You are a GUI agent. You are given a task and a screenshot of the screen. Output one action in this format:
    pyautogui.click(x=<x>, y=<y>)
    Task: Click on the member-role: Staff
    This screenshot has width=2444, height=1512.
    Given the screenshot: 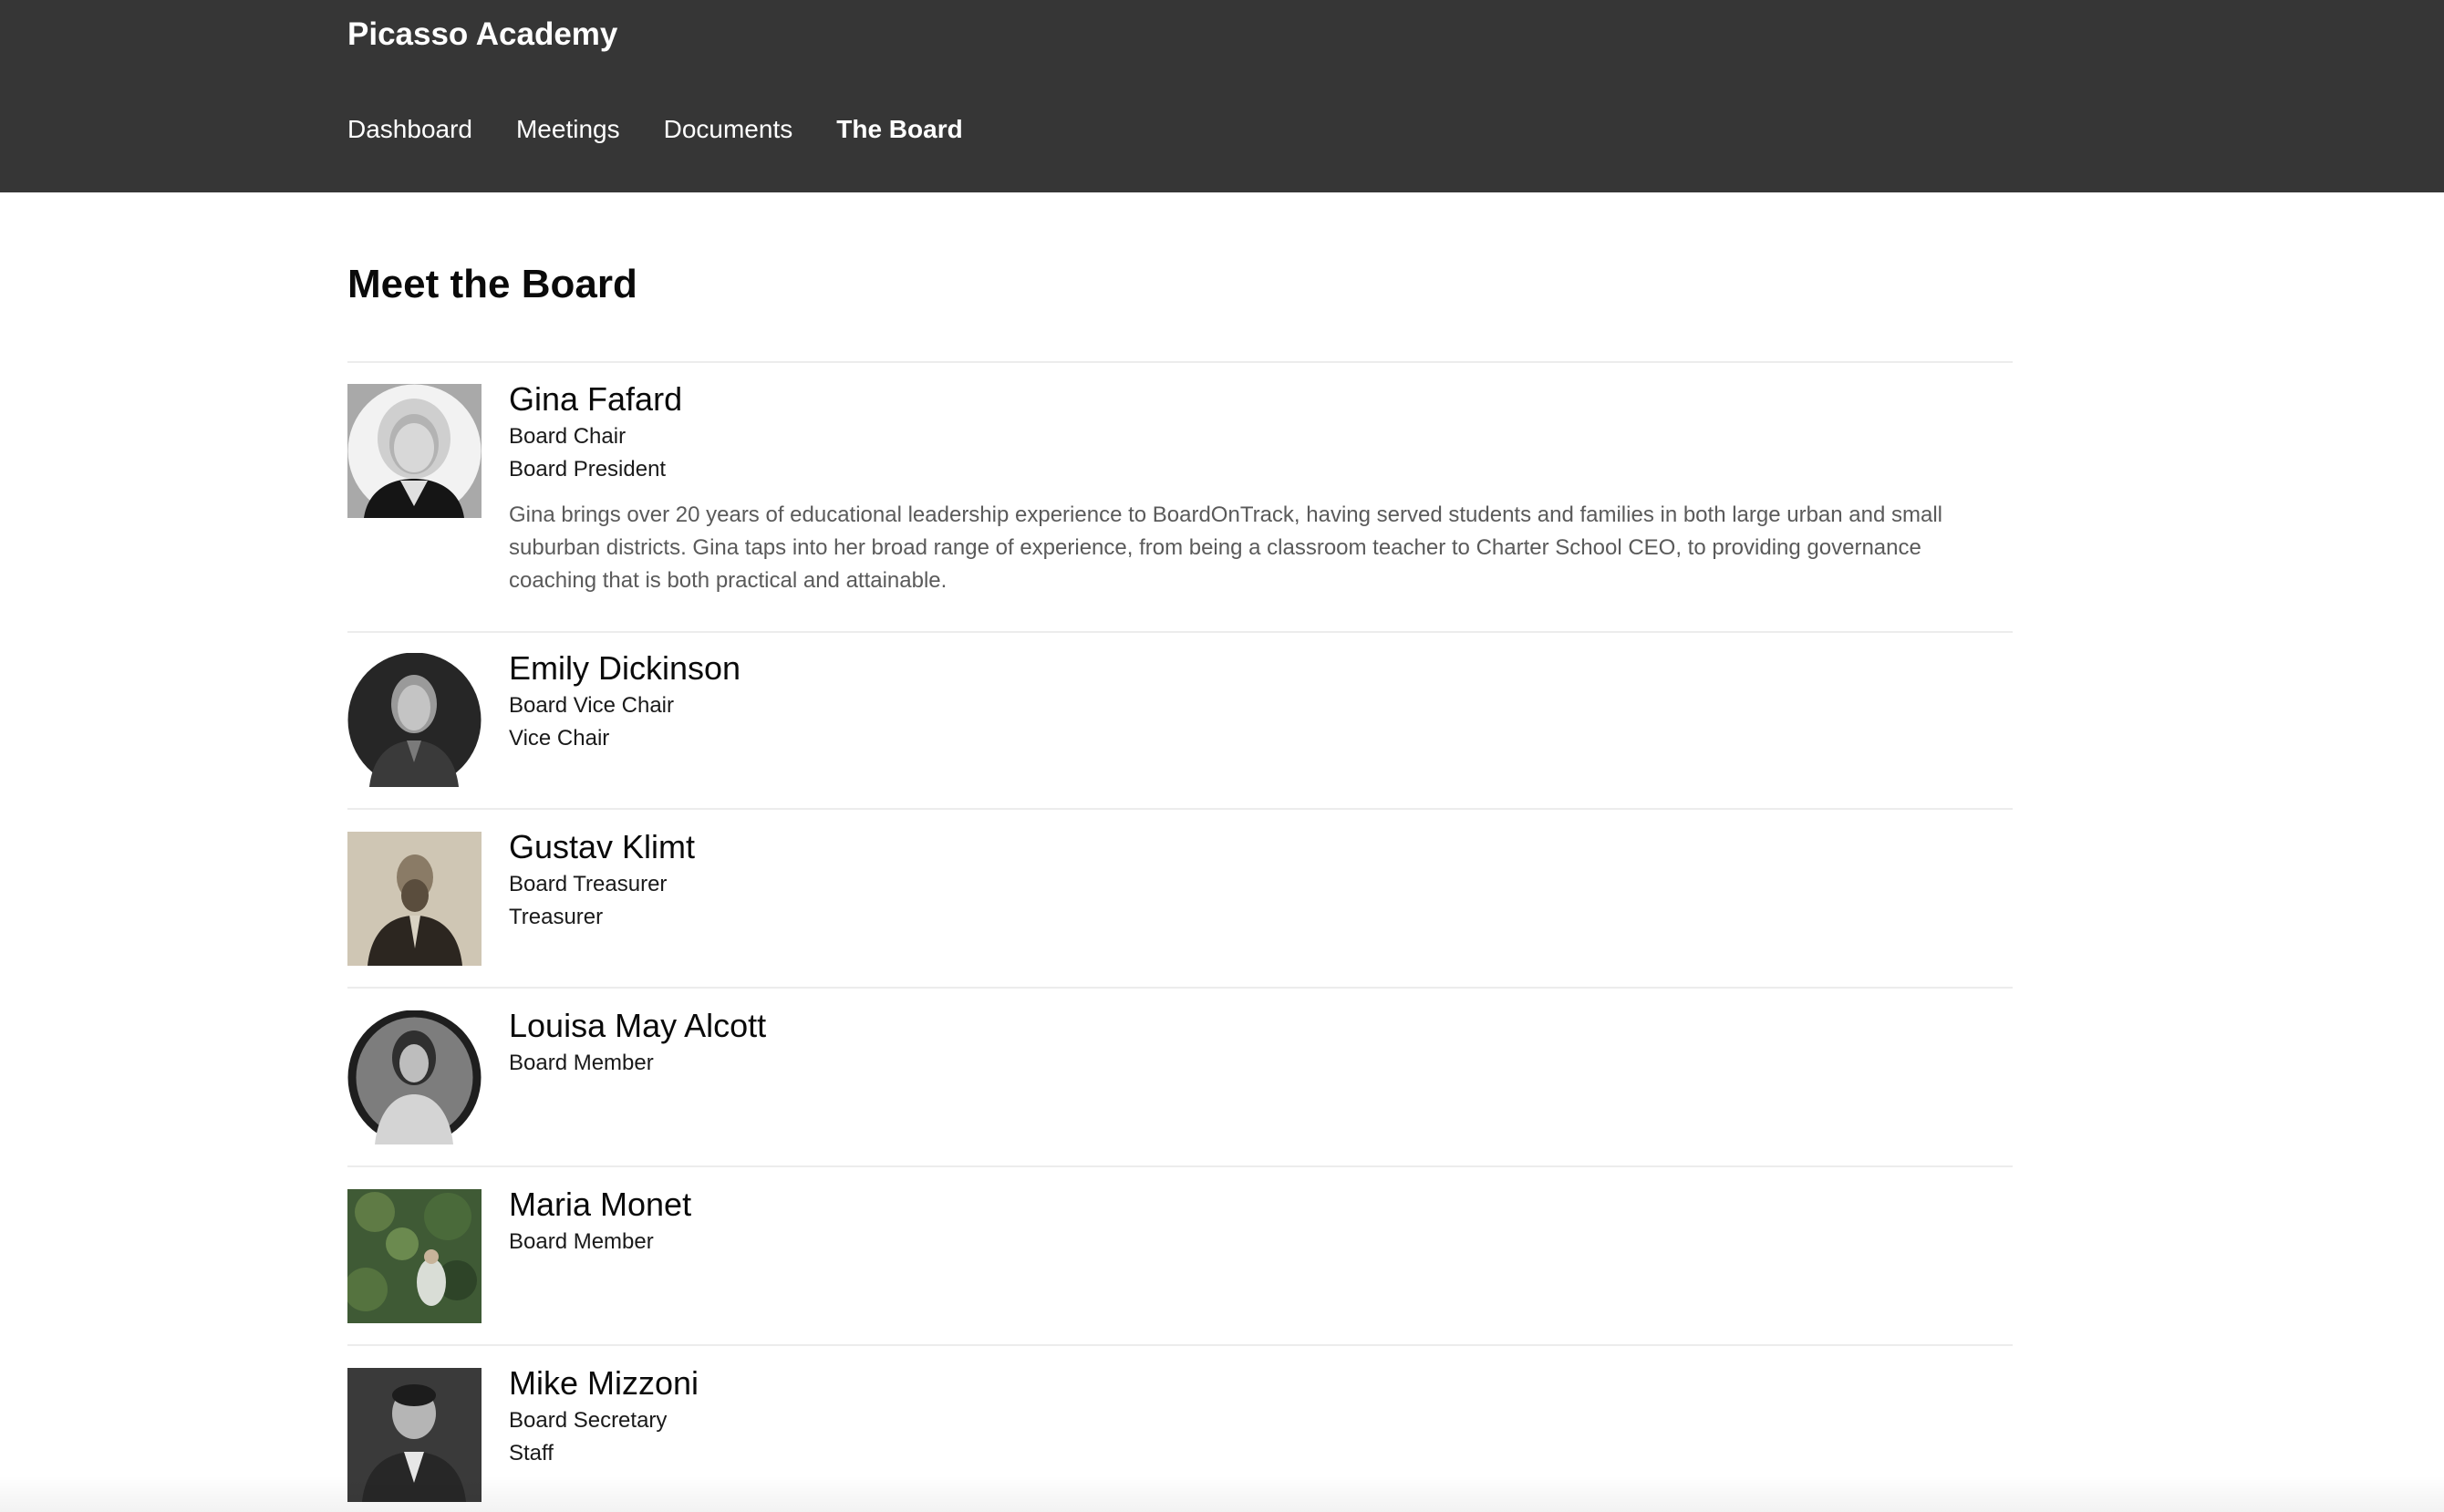 What is the action you would take?
    pyautogui.click(x=531, y=1453)
    